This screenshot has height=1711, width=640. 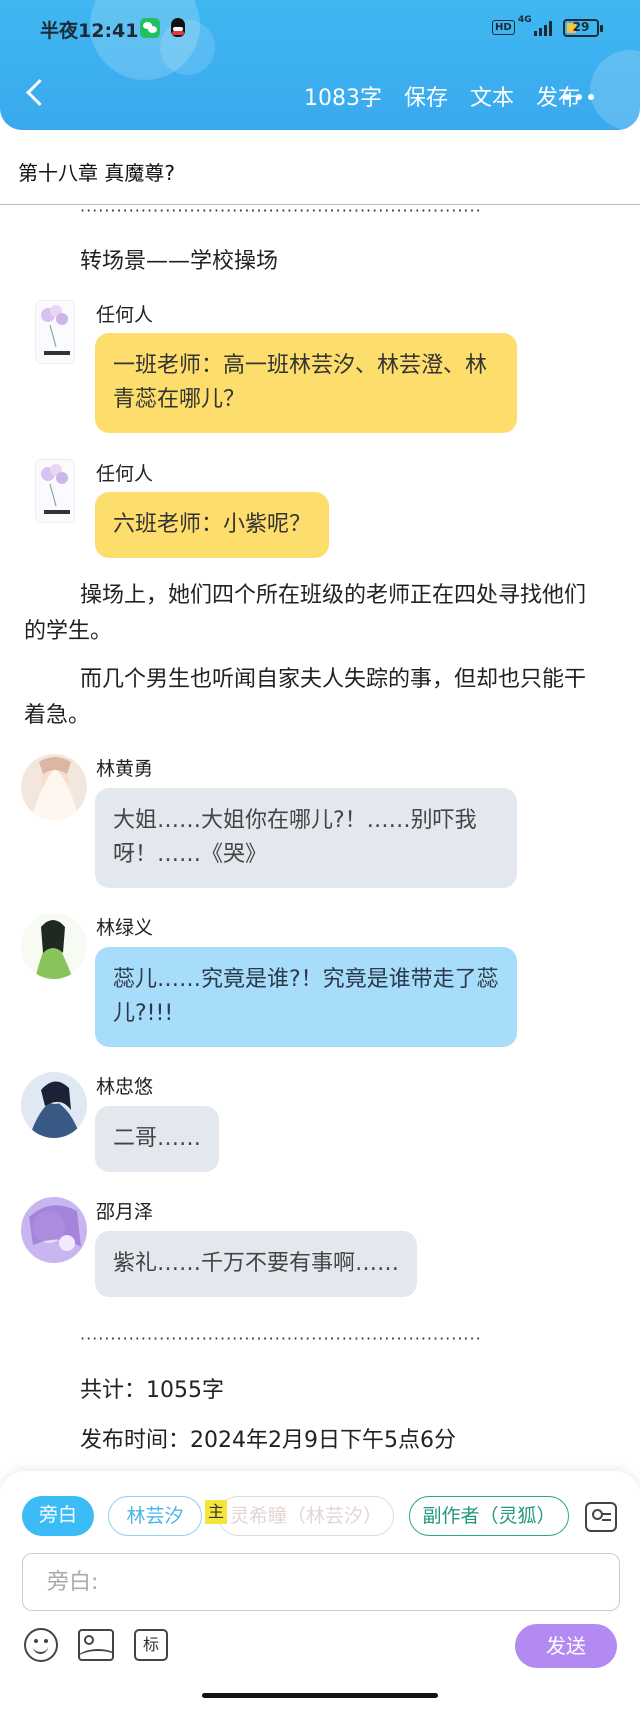 I want to click on editor-toolbar: 1083字 保存 文本 发布, so click(x=442, y=96).